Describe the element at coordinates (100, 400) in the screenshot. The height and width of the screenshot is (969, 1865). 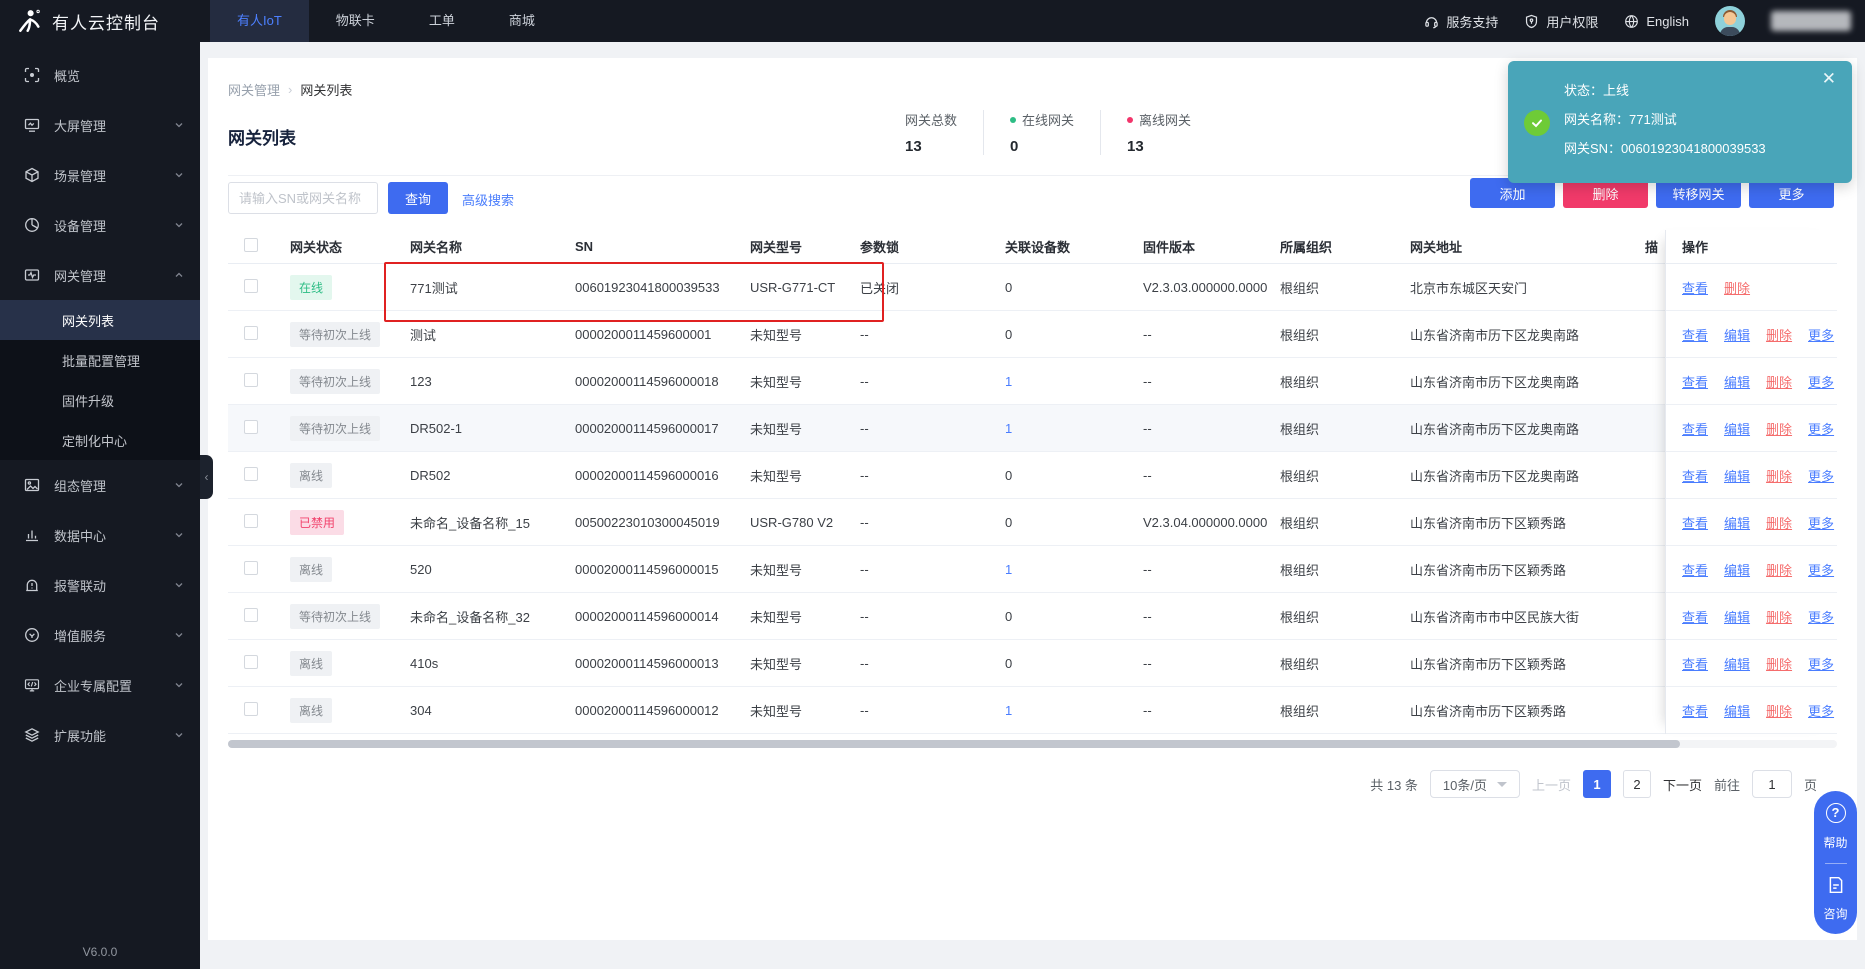
I see `sidebar-item-firmware-upgrade: 固件升级` at that location.